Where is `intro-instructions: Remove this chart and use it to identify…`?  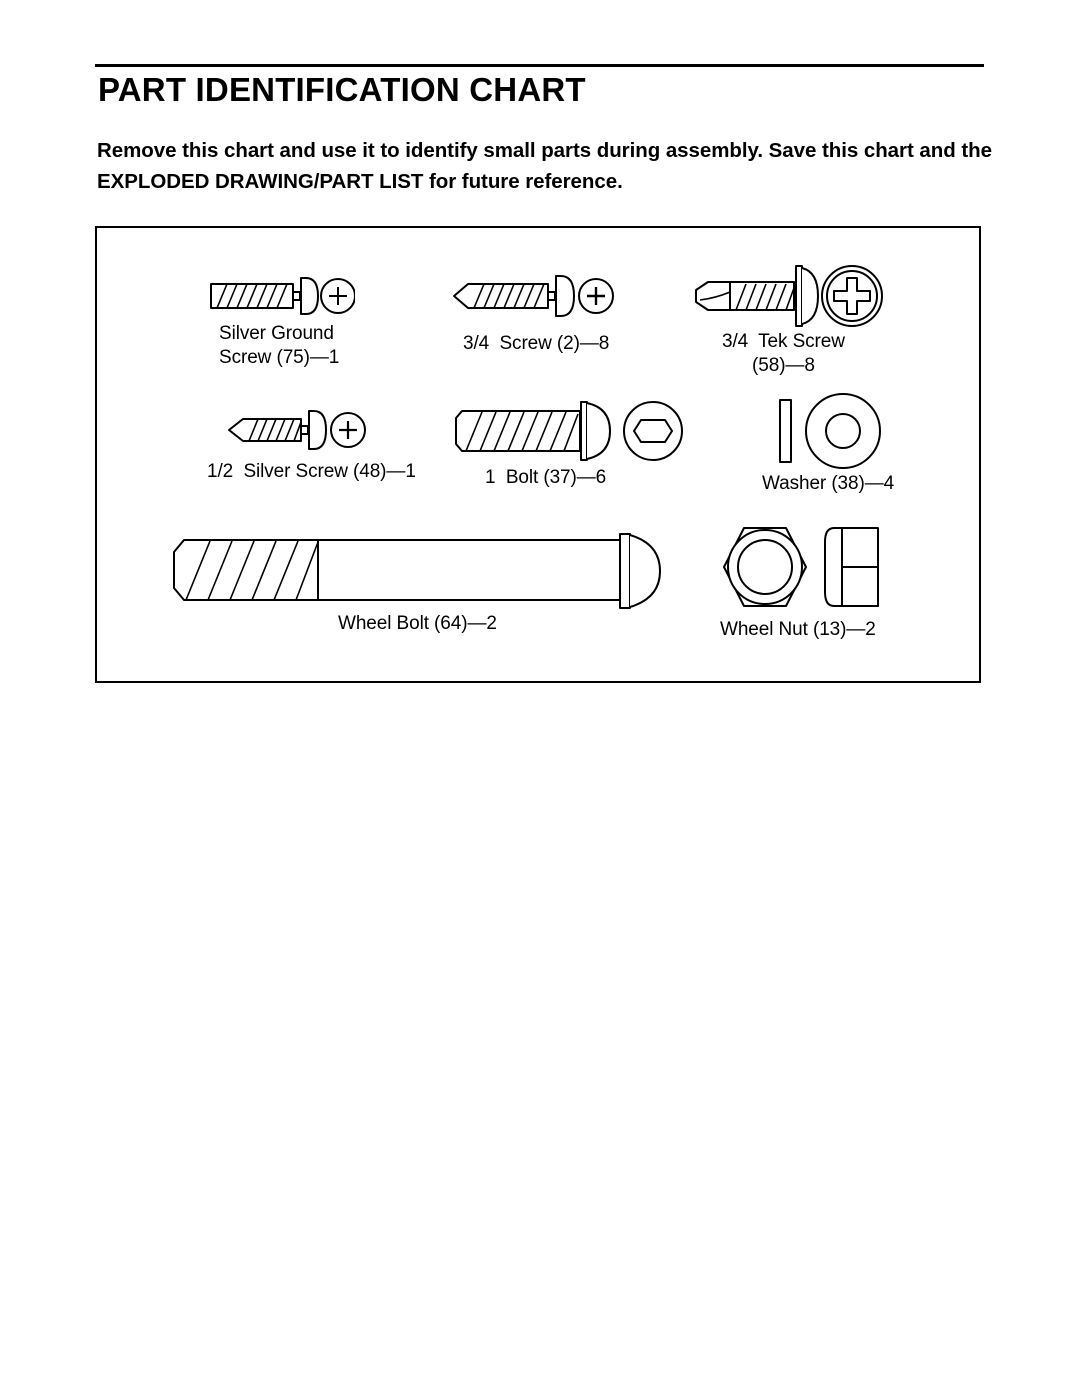
intro-instructions: Remove this chart and use it to identify… is located at coordinates (544, 166).